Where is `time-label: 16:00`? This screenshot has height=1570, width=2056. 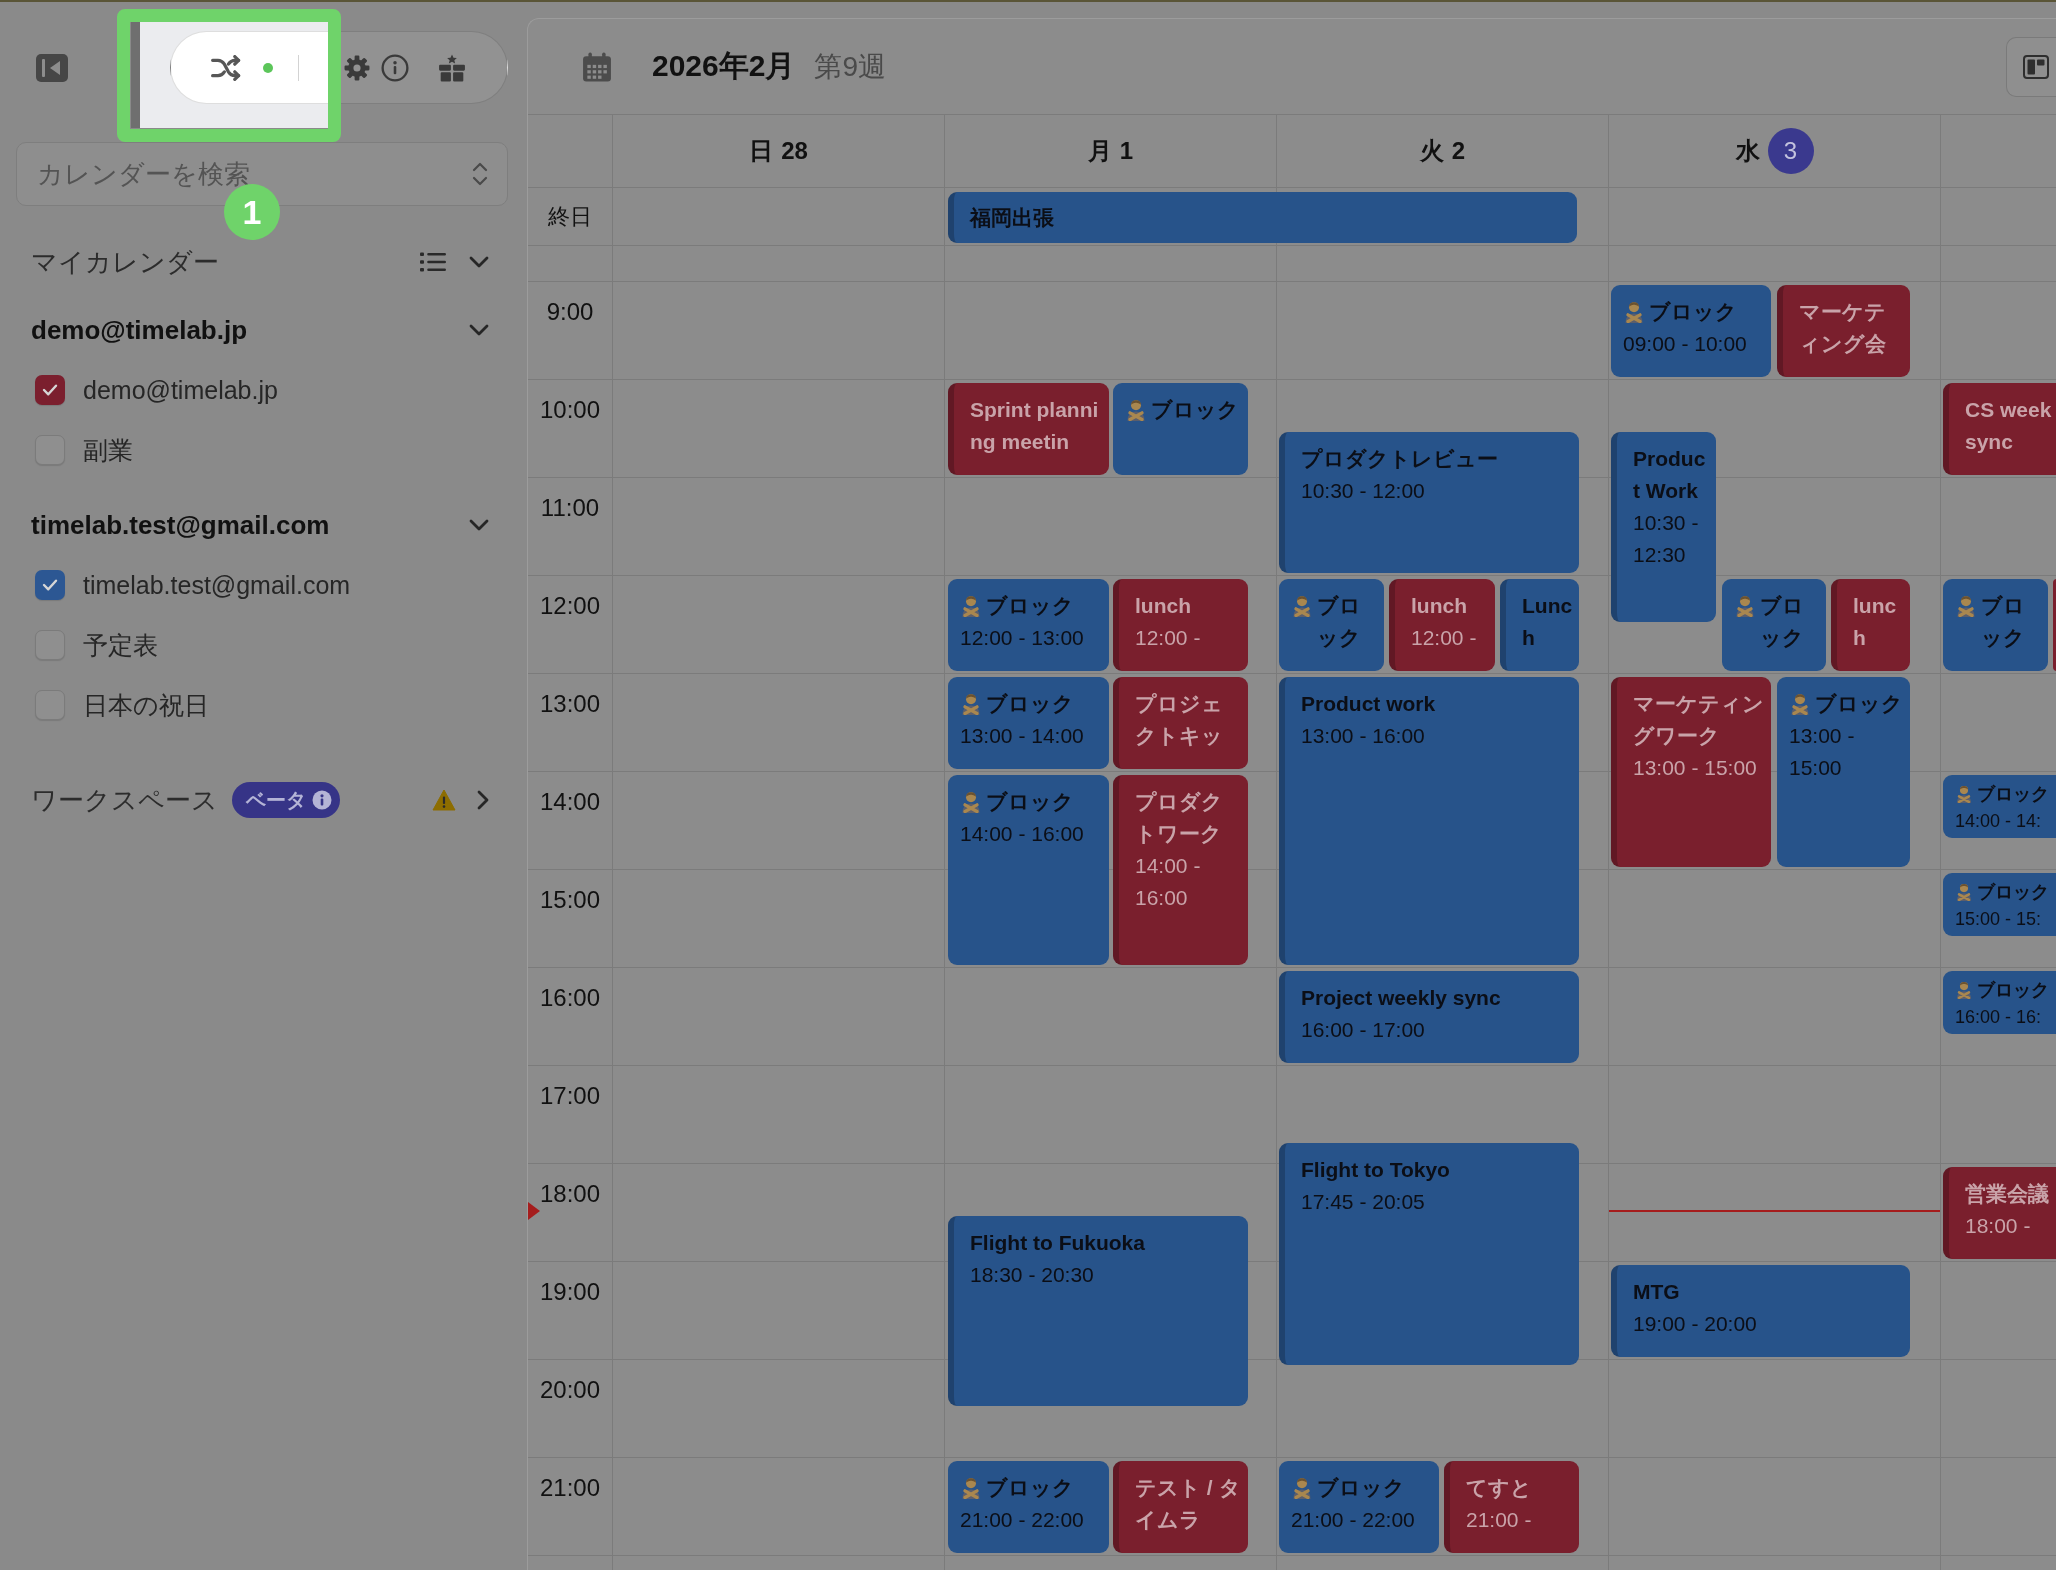
time-label: 16:00 is located at coordinates (570, 998).